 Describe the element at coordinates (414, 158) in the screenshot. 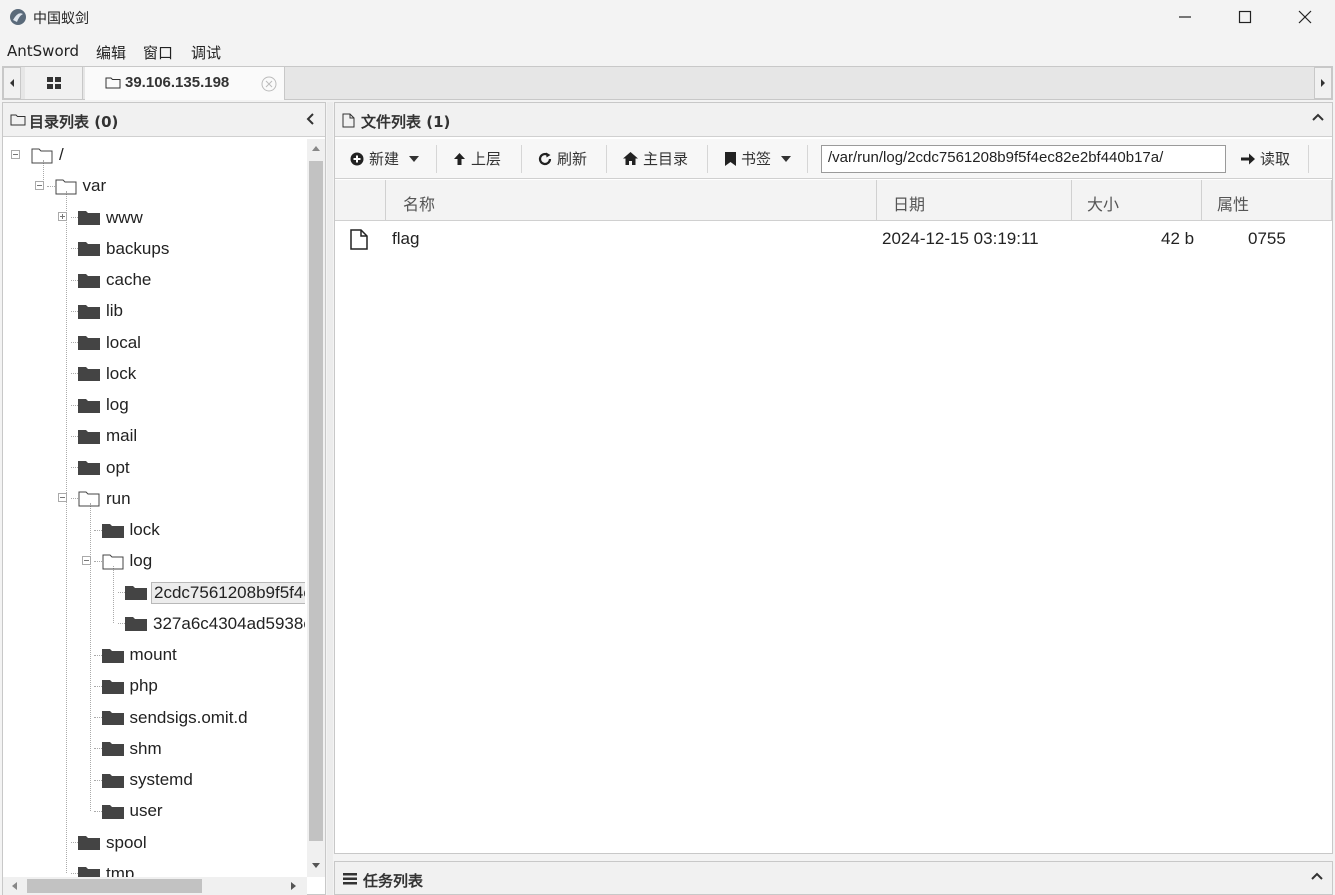

I see `caret-down-icon` at that location.